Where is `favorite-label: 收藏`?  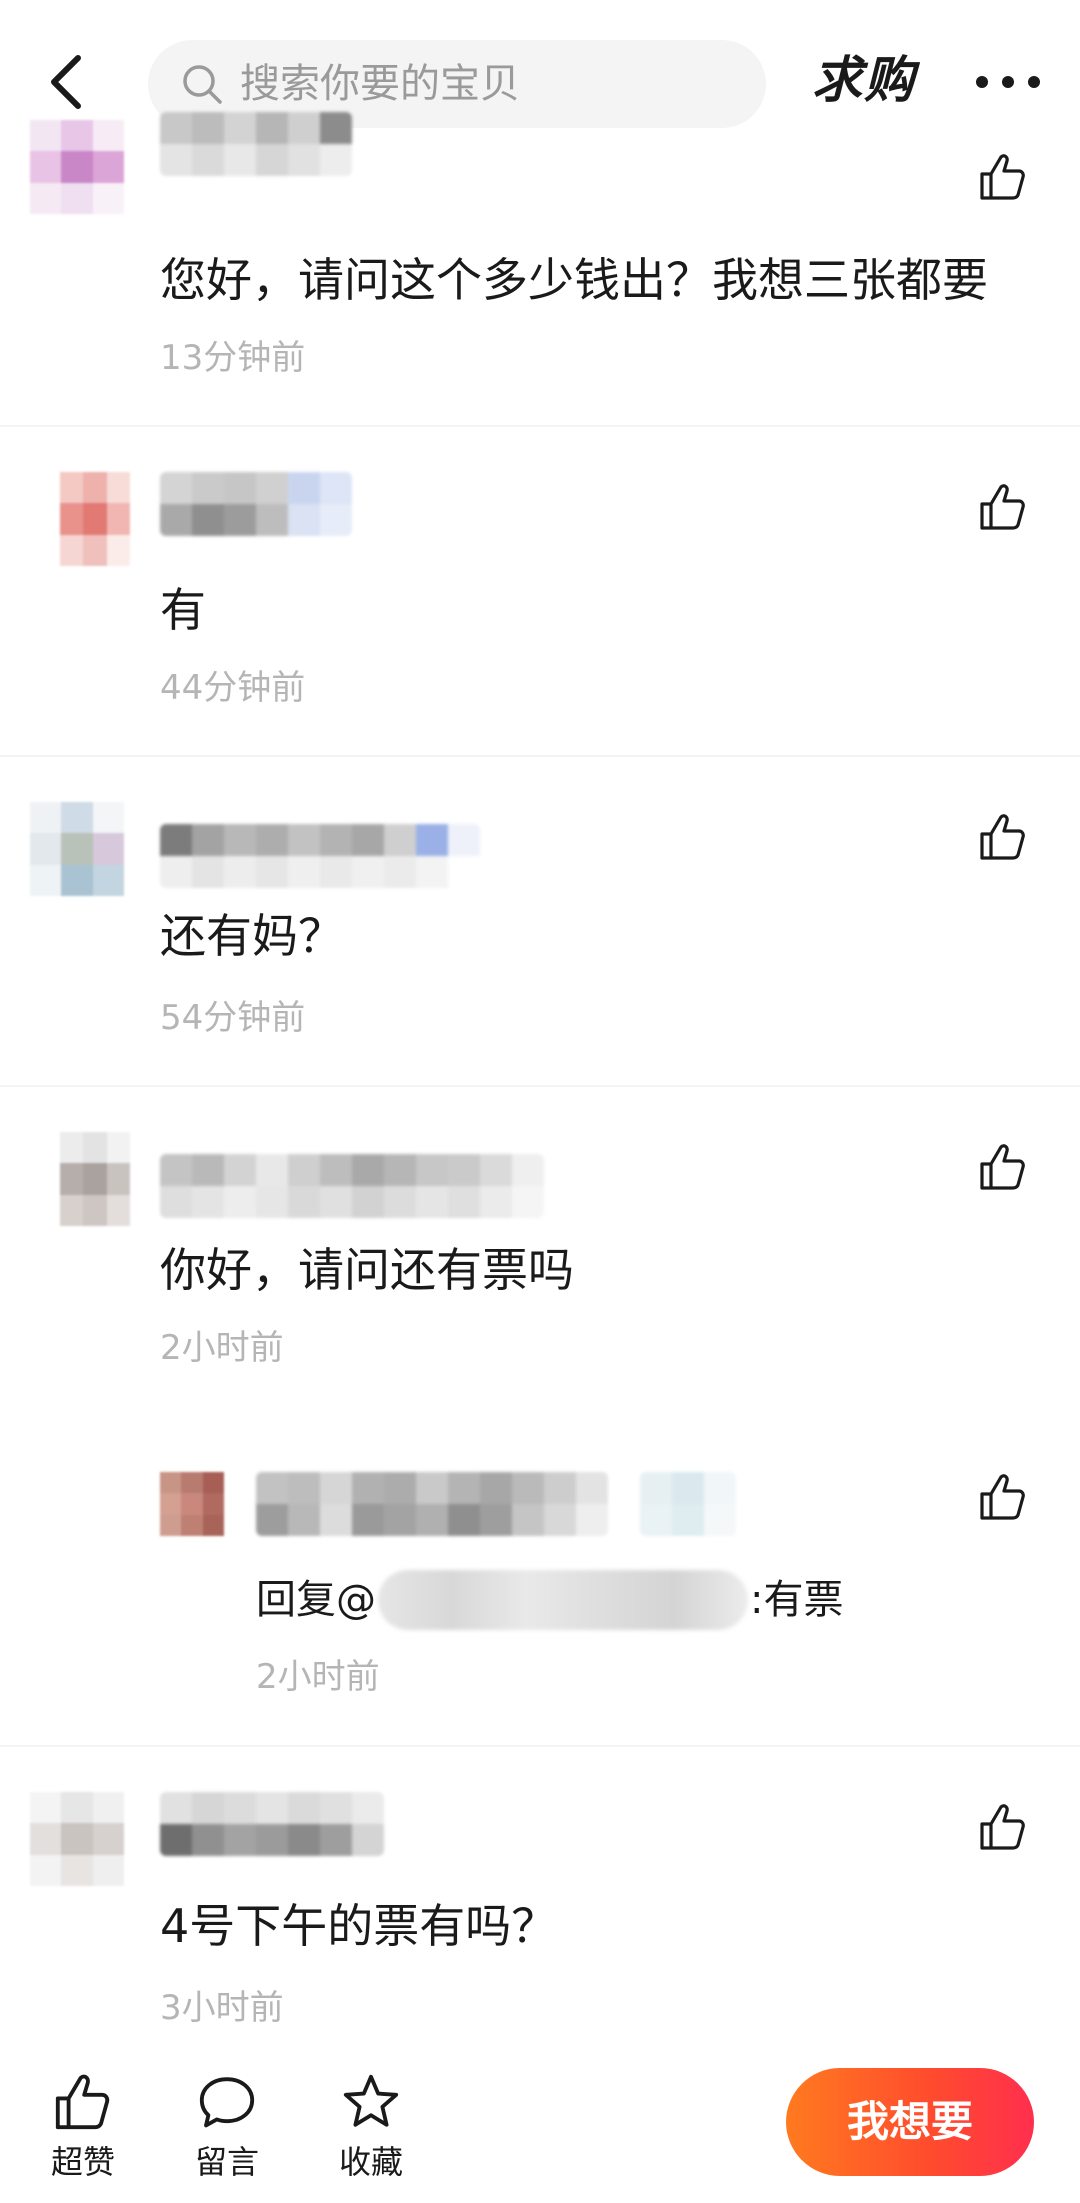
favorite-label: 收藏 is located at coordinates (370, 2162).